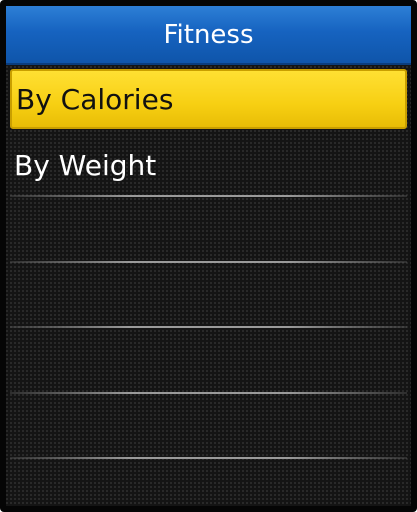 This screenshot has width=417, height=512. What do you see at coordinates (208, 99) in the screenshot?
I see `menu-item-by-calories: By Calories` at bounding box center [208, 99].